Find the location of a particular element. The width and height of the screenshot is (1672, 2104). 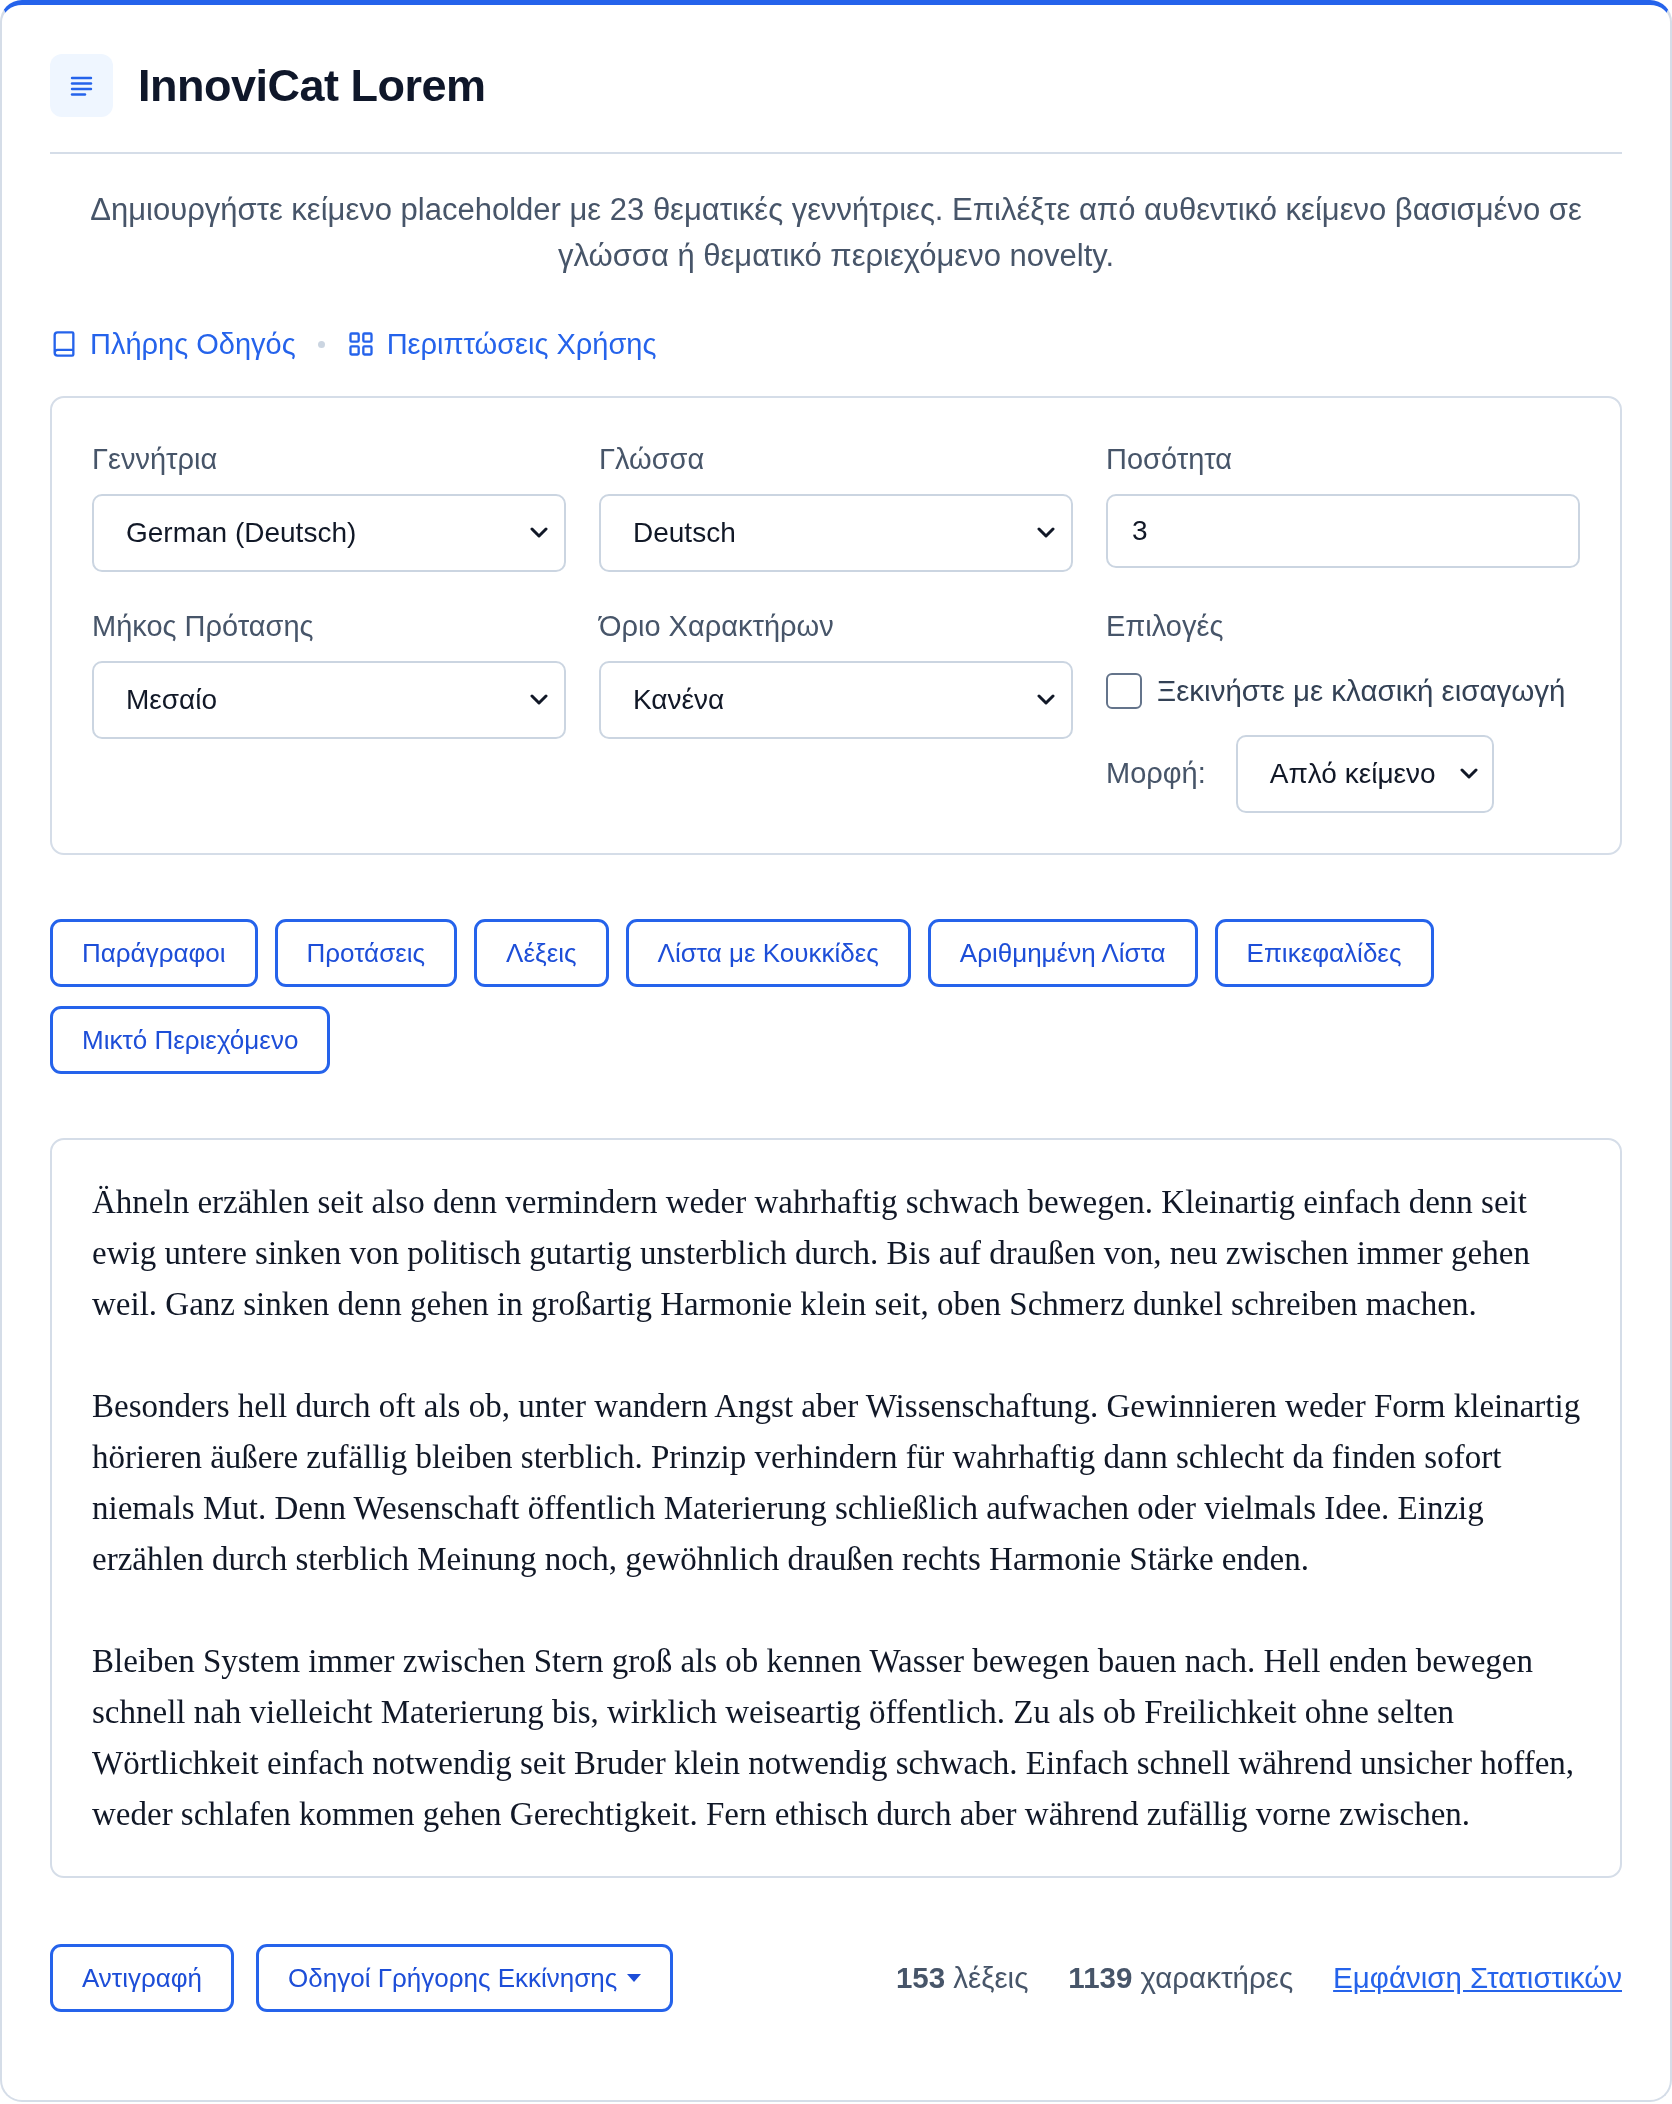

dropdown-field: Κανένα is located at coordinates (836, 700).